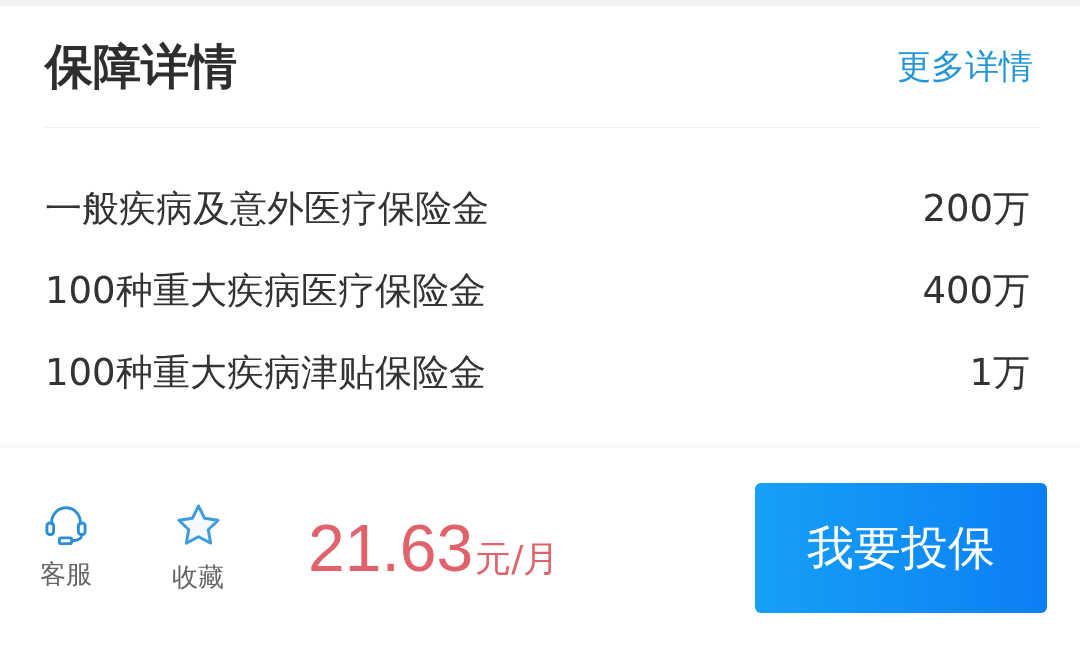 The height and width of the screenshot is (648, 1080). What do you see at coordinates (267, 209) in the screenshot?
I see `coverage-label: 一般疾病及意外医疗保险金` at bounding box center [267, 209].